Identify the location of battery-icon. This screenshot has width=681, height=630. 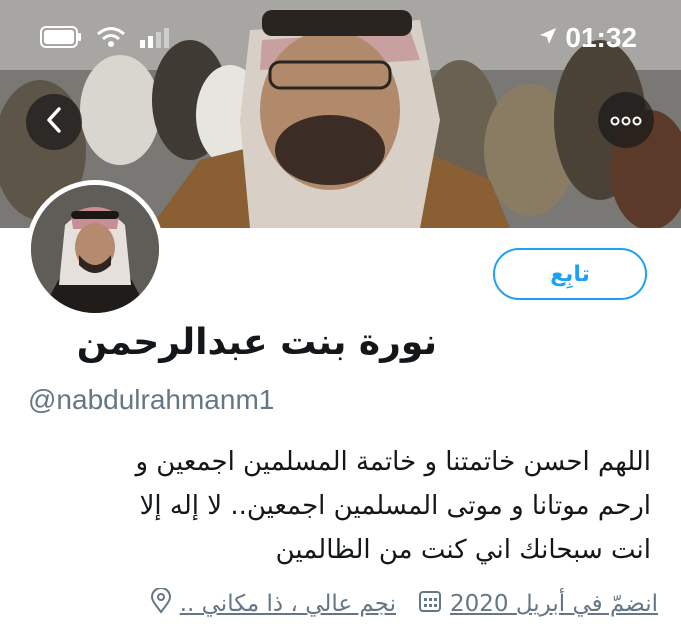
(61, 39).